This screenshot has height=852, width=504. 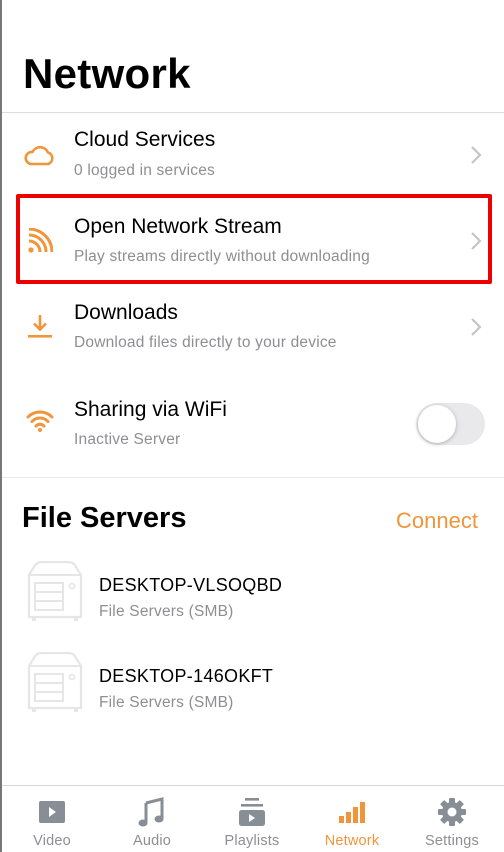 I want to click on row-subtitle: Download files directly to your device, so click(x=205, y=342).